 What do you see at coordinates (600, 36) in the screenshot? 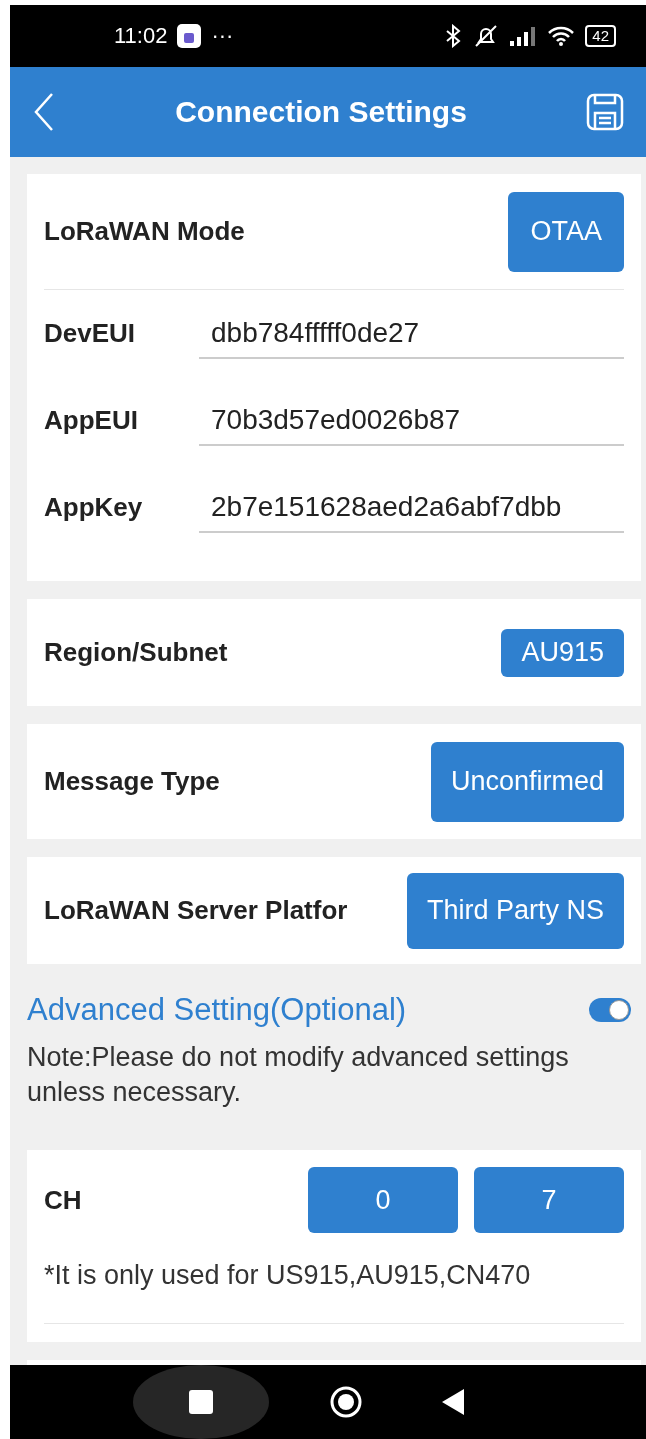
I see `battery-level: 42` at bounding box center [600, 36].